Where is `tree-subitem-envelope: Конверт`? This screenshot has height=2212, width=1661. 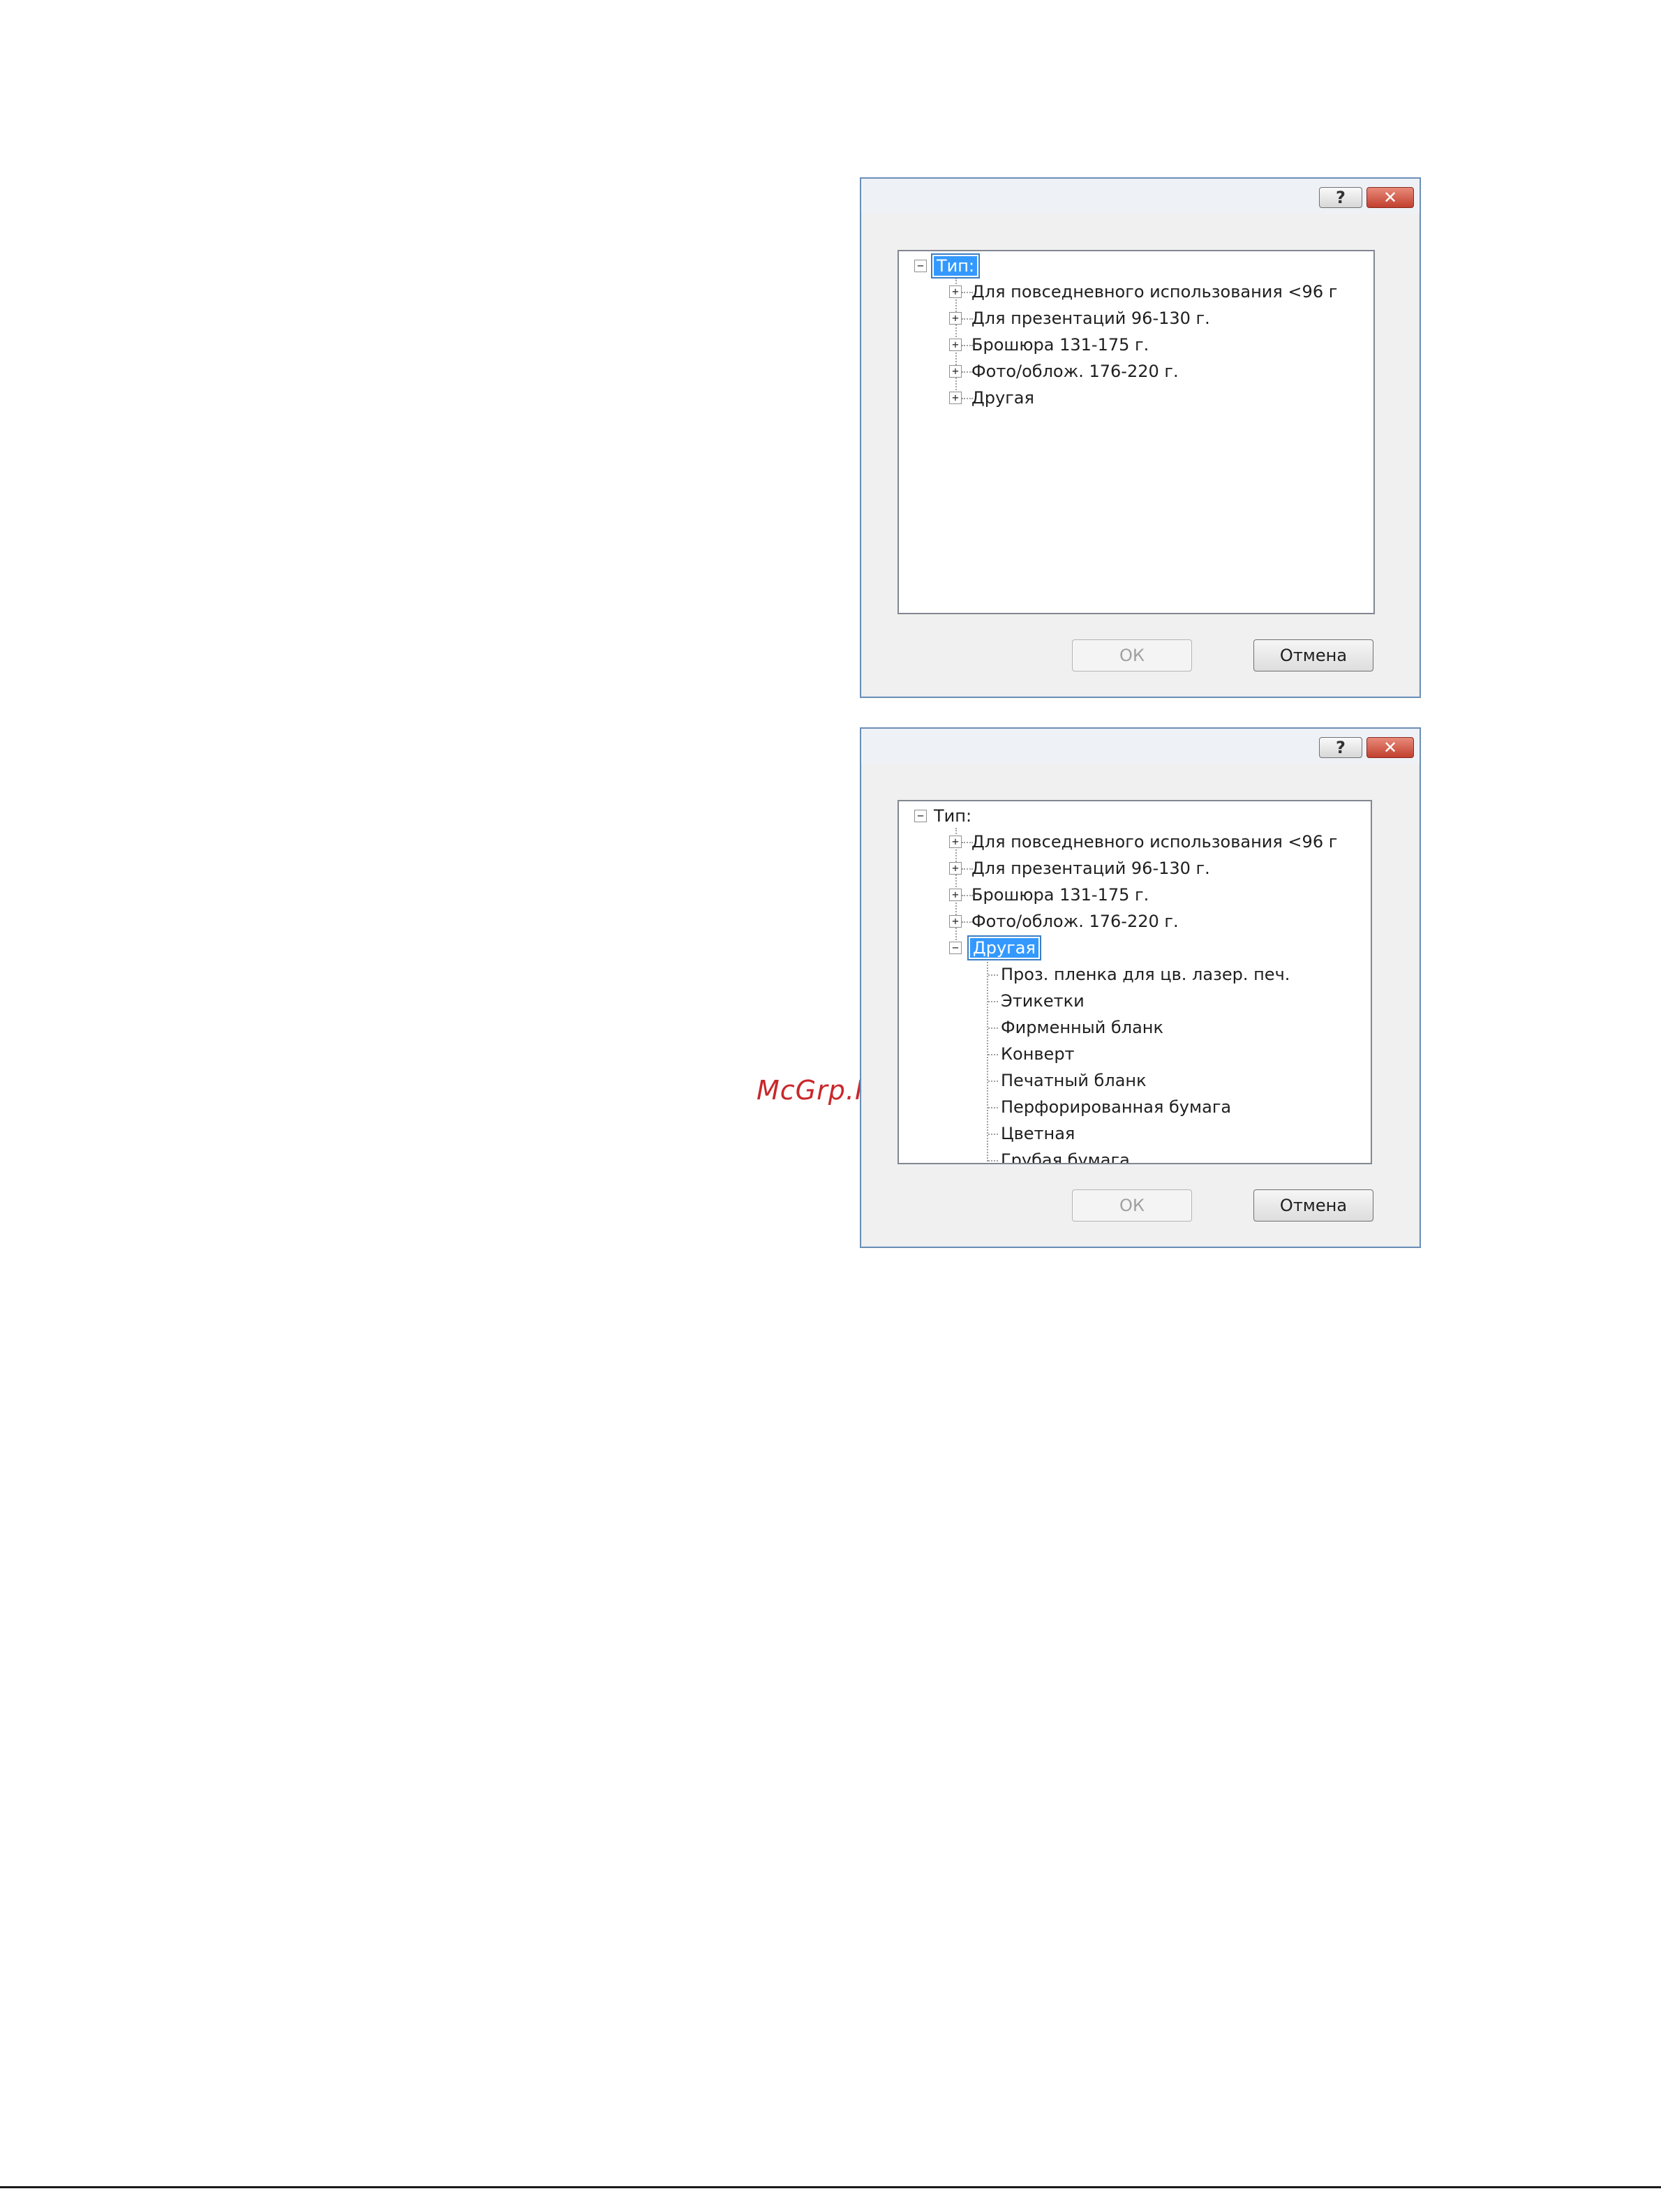
tree-subitem-envelope: Конверт is located at coordinates (1038, 1054).